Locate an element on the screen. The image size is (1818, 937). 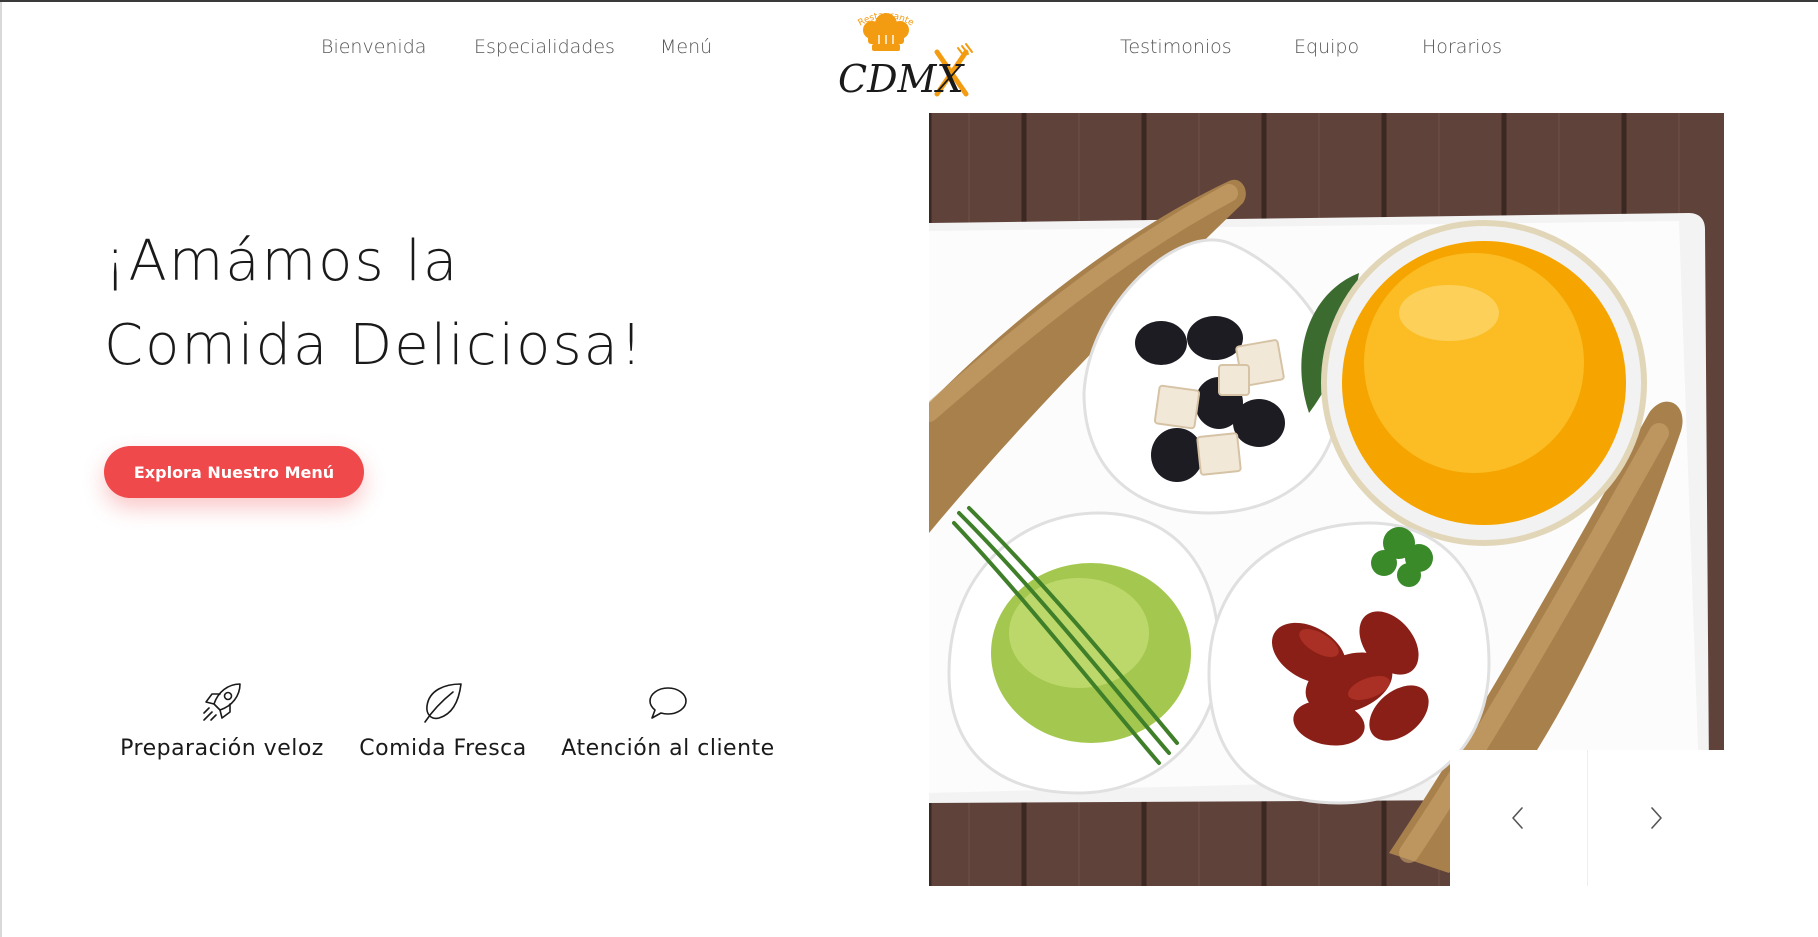
hero-title-line-1: ¡Amámos la is located at coordinates (282, 261).